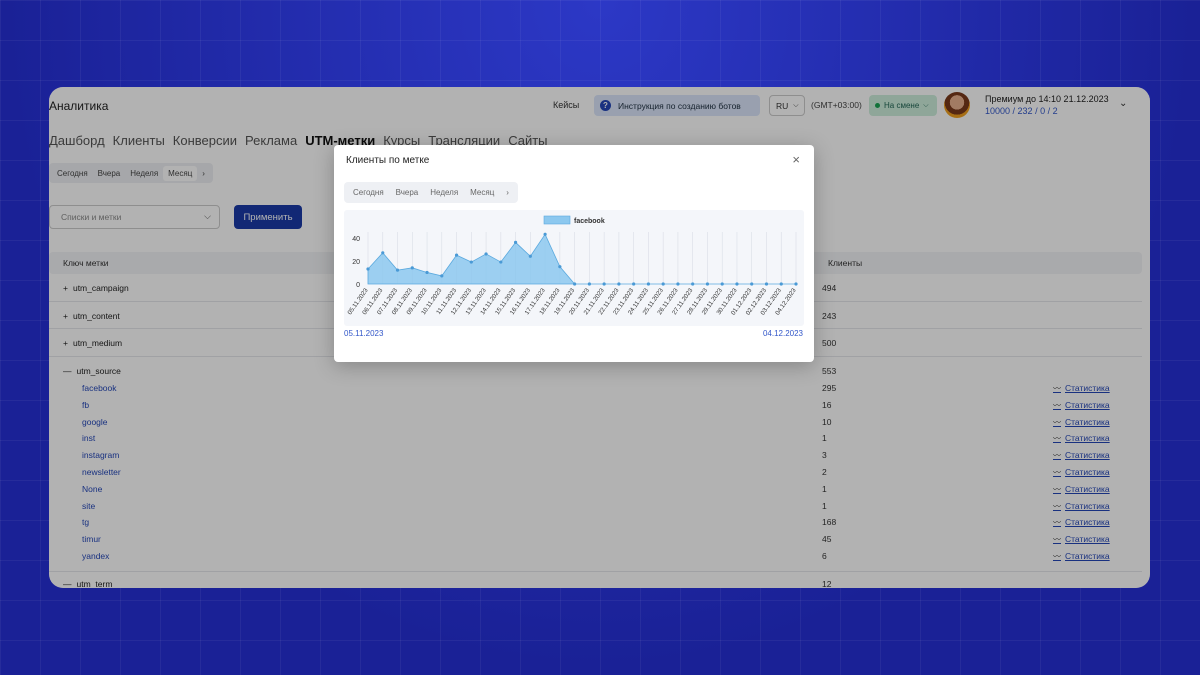 This screenshot has width=1200, height=675. What do you see at coordinates (407, 192) in the screenshot?
I see `period-yesterday: Вчера` at bounding box center [407, 192].